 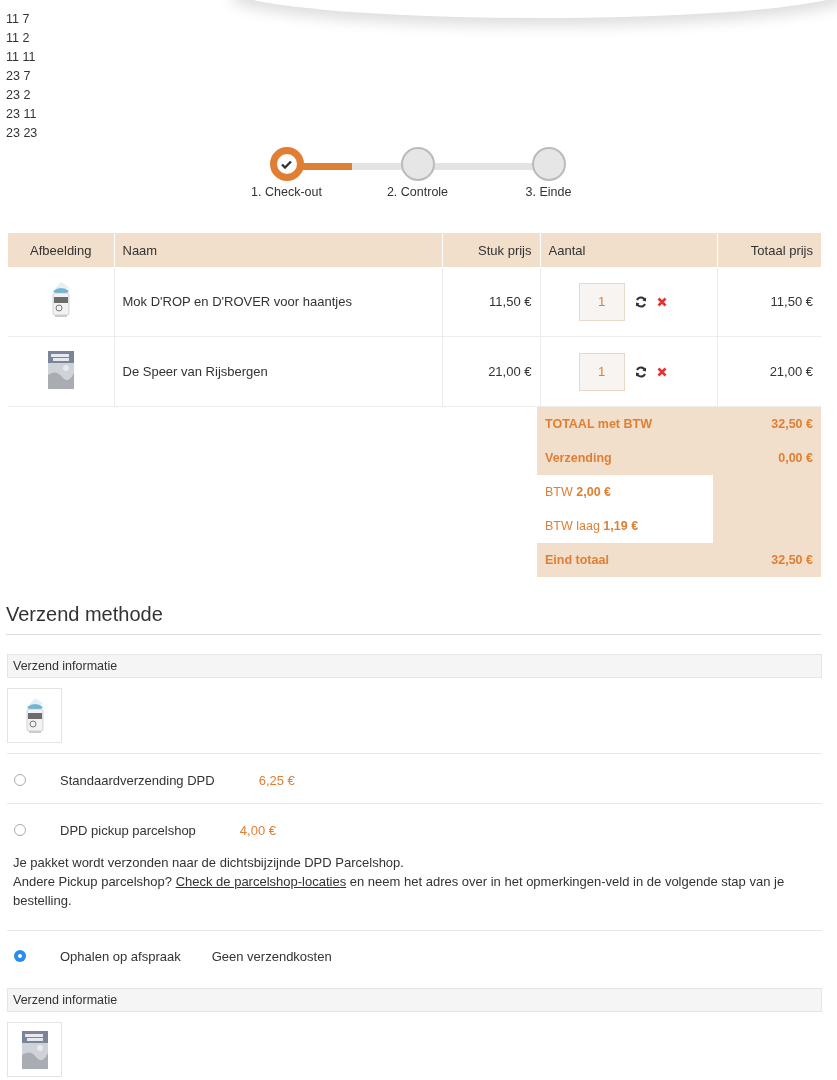 What do you see at coordinates (592, 526) in the screenshot?
I see `tax-line: BTW laag 1,19 €` at bounding box center [592, 526].